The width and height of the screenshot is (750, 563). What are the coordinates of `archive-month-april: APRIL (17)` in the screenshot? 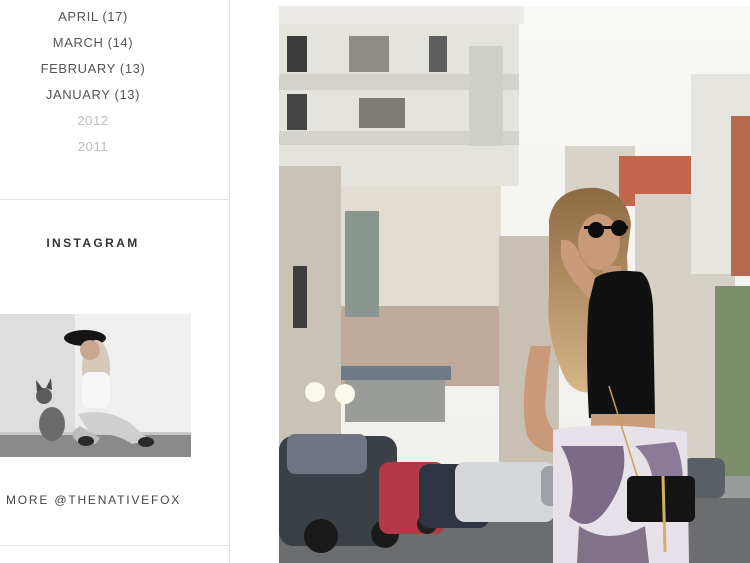 It's located at (93, 17).